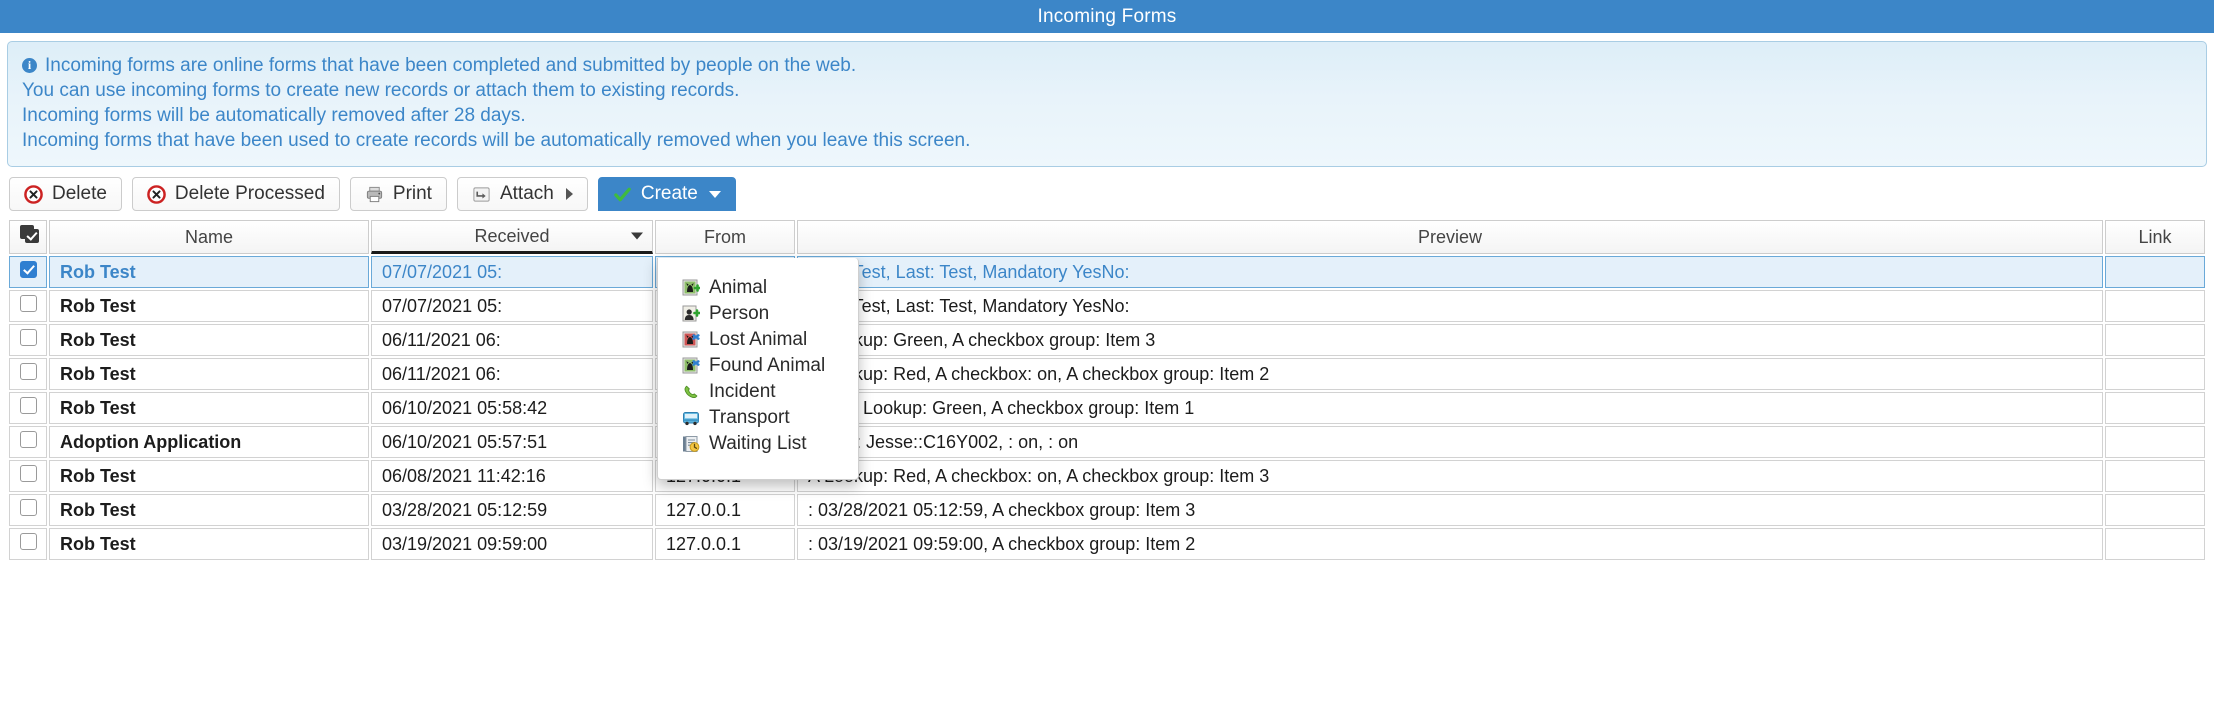 The image size is (2214, 721). I want to click on column-header-preview: Preview, so click(1450, 237).